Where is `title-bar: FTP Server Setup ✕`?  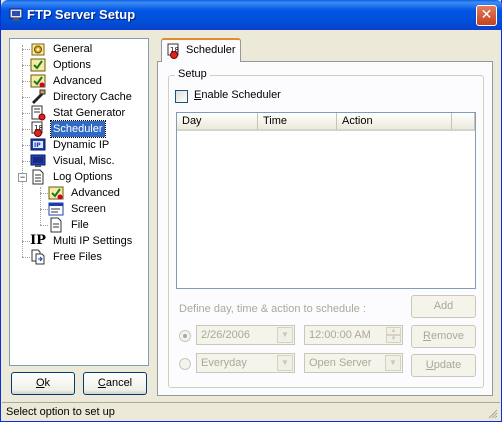 title-bar: FTP Server Setup ✕ is located at coordinates (251, 15).